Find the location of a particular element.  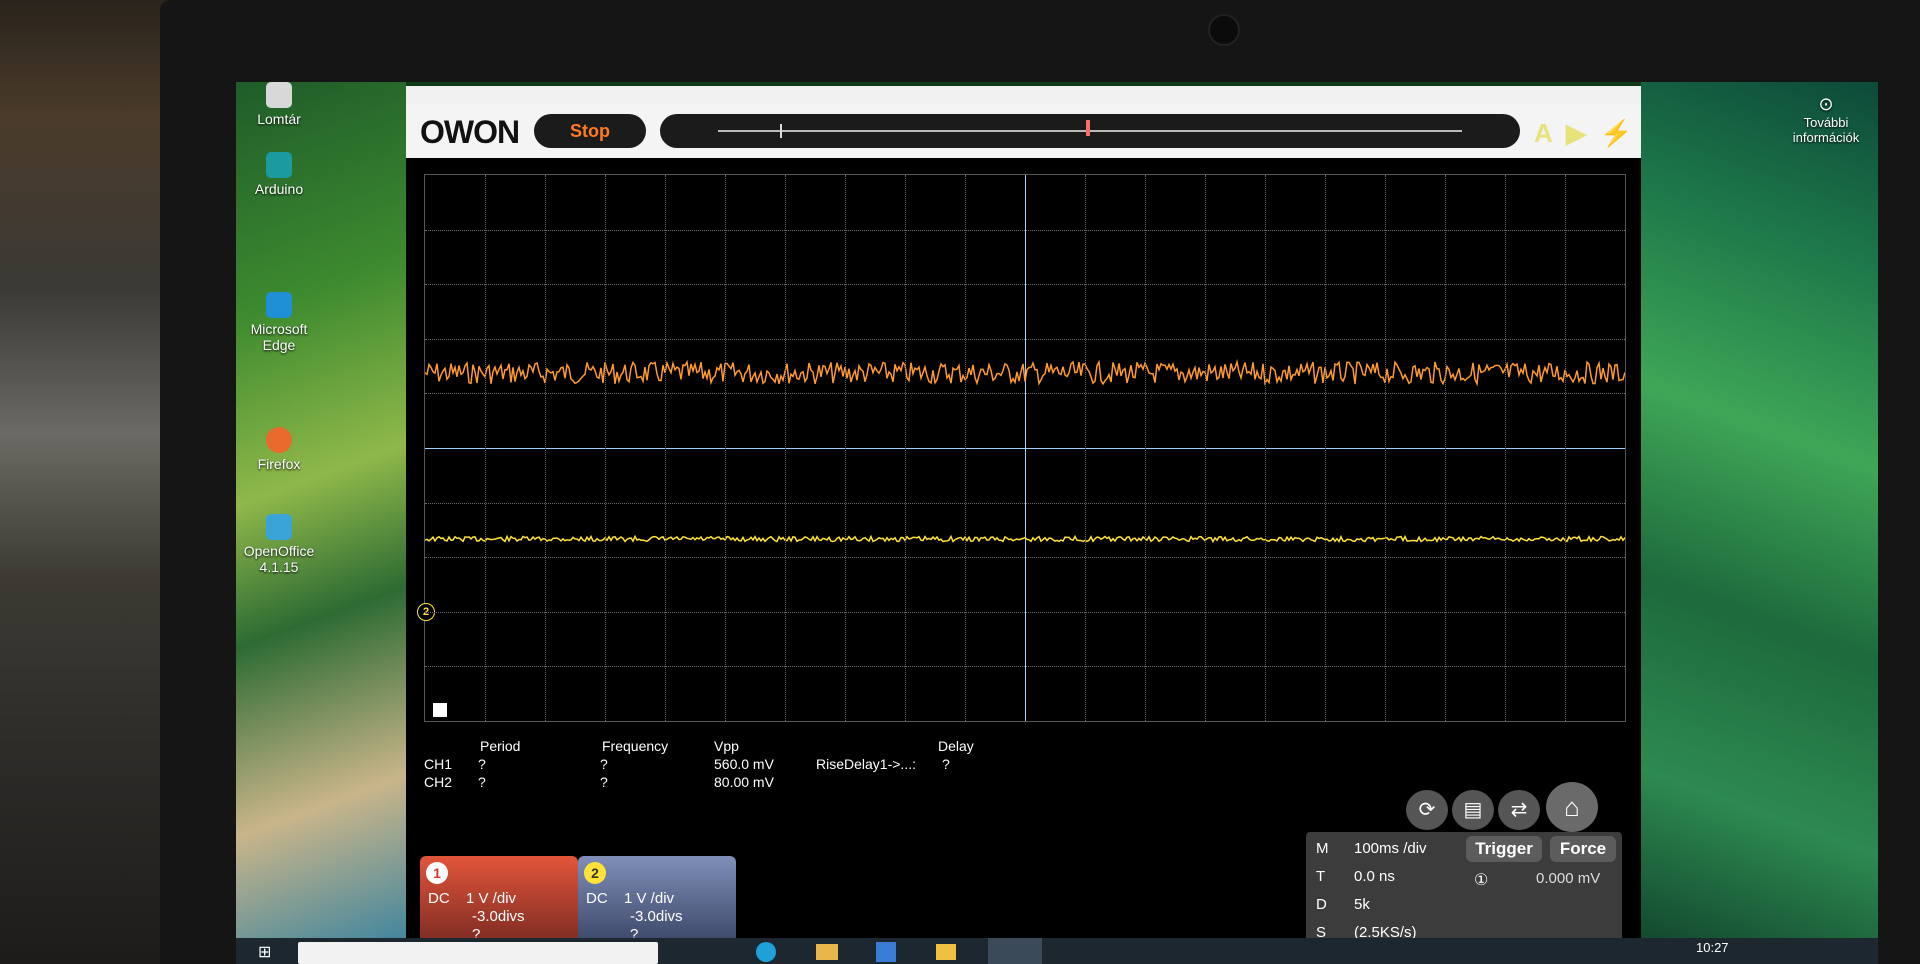

row-ch1-channel: CH1 is located at coordinates (438, 764).